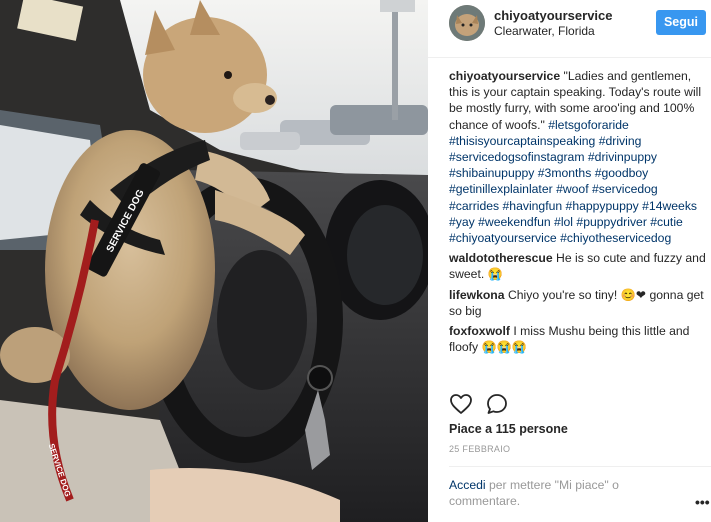  I want to click on divider, so click(580, 466).